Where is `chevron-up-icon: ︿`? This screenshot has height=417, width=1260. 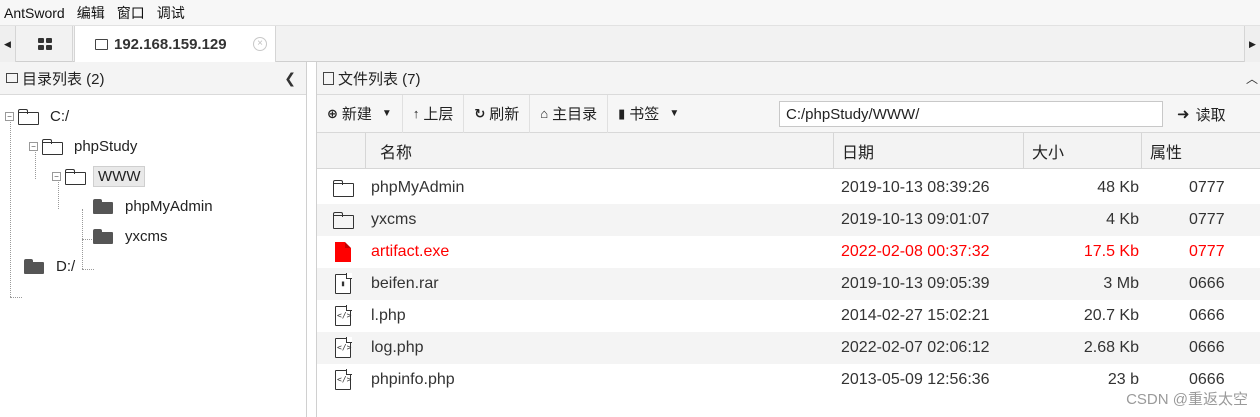
chevron-up-icon: ︿ is located at coordinates (1252, 78).